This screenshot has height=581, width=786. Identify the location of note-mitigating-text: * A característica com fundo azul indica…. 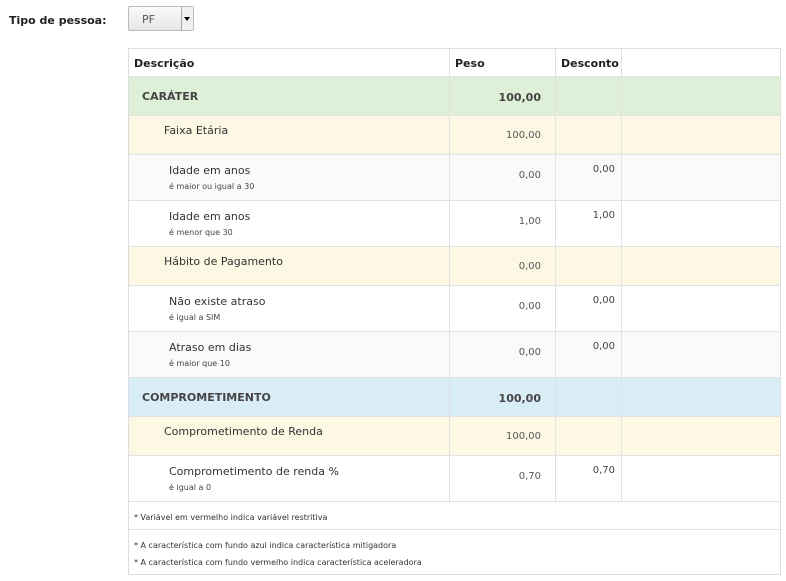
(265, 545).